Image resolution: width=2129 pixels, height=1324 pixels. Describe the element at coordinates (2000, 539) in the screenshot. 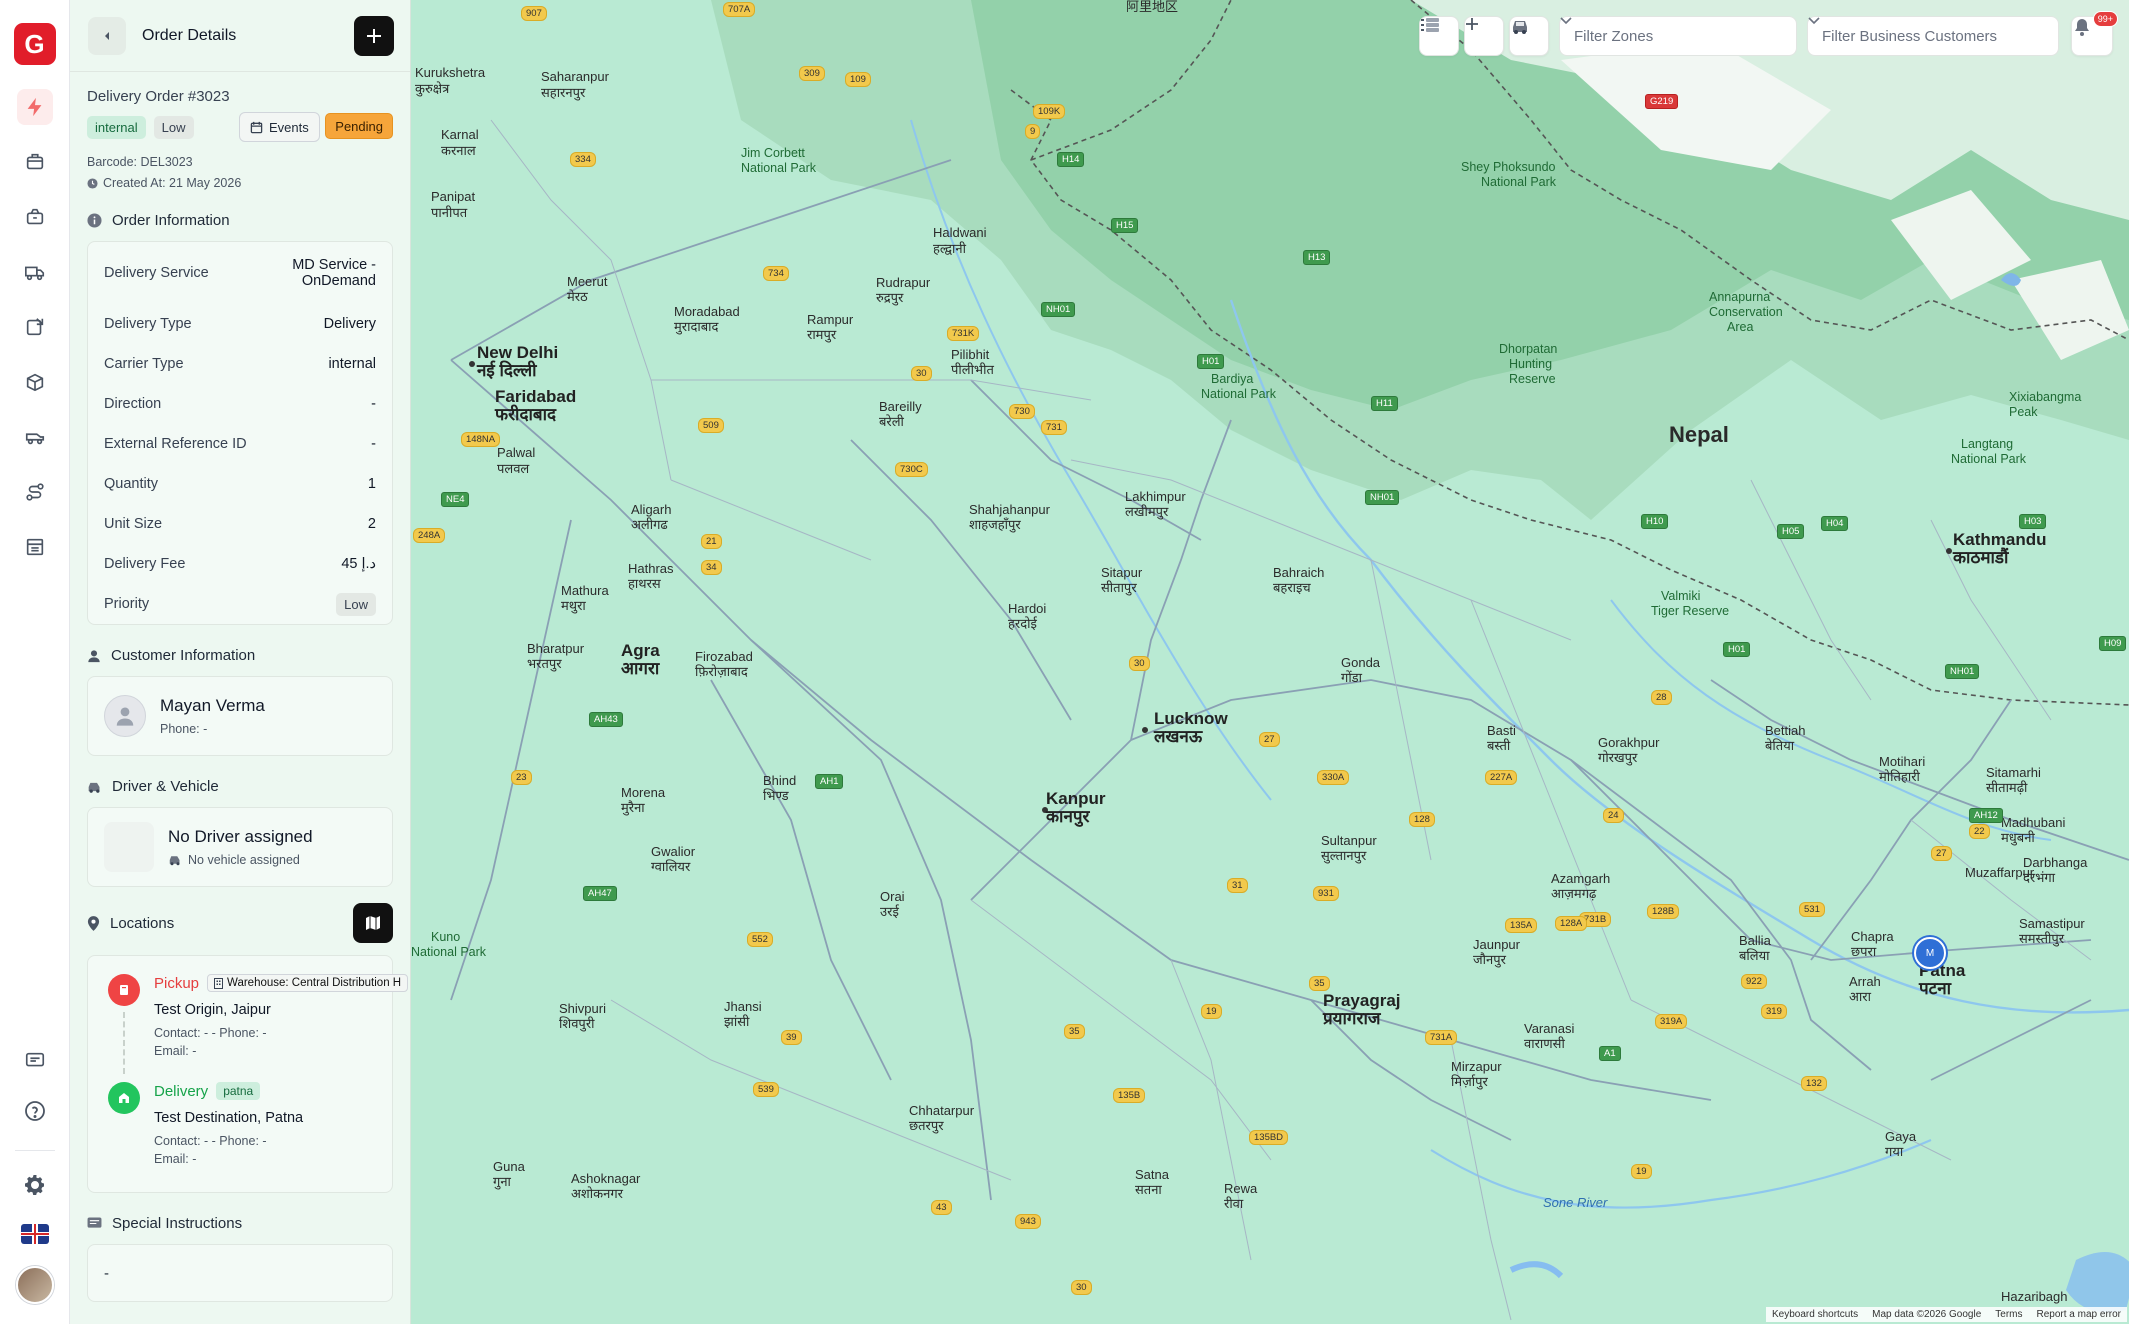

I see `map-label-kathmandu: Kathmandu` at that location.